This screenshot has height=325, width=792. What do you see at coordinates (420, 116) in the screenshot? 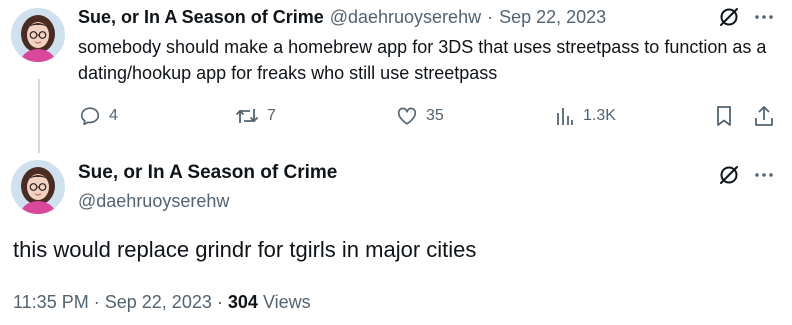
I see `like-button: 35` at bounding box center [420, 116].